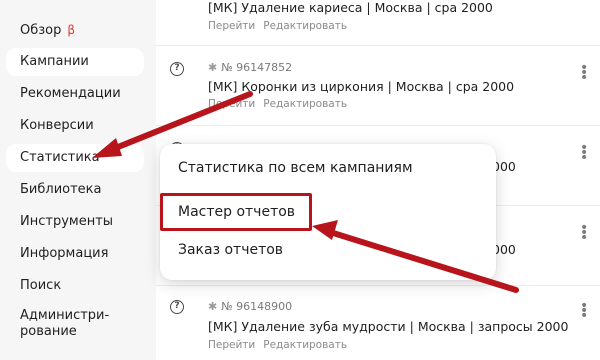 The height and width of the screenshot is (360, 600). What do you see at coordinates (250, 67) in the screenshot?
I see `campaign-id: ✱ № 96147852` at bounding box center [250, 67].